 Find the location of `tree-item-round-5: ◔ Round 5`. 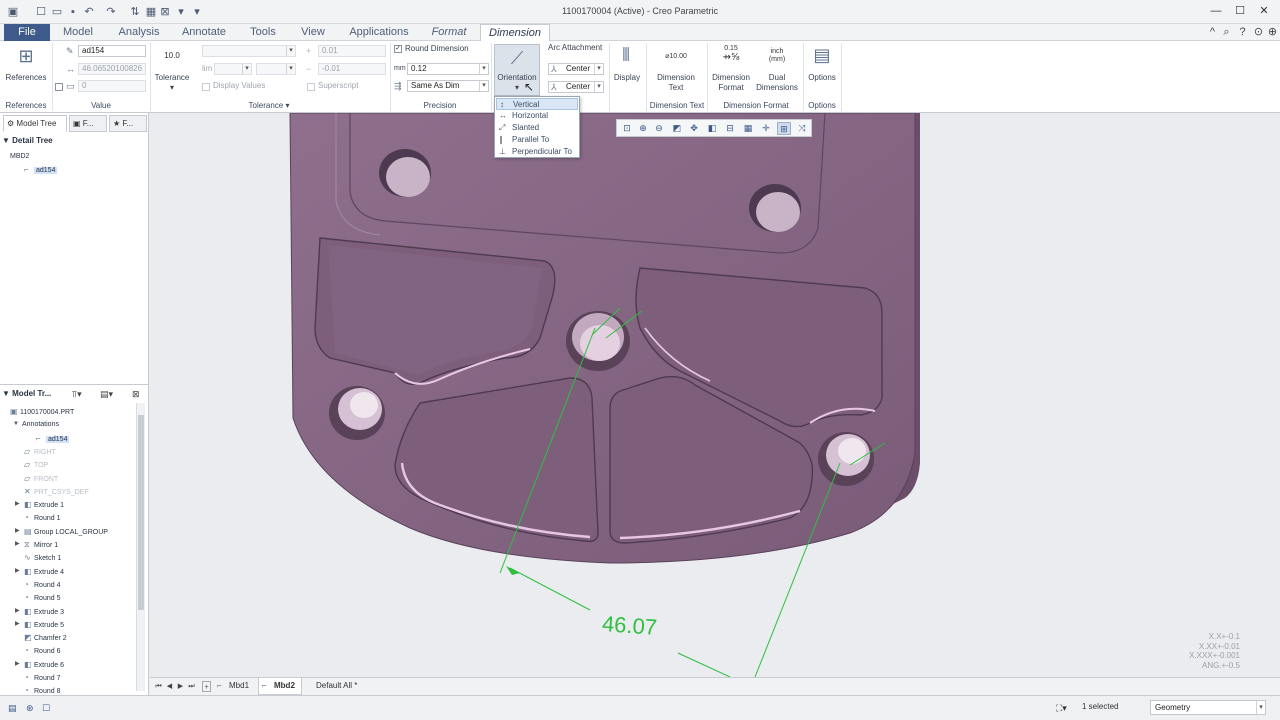

tree-item-round-5: ◔ Round 5 is located at coordinates (42, 597).